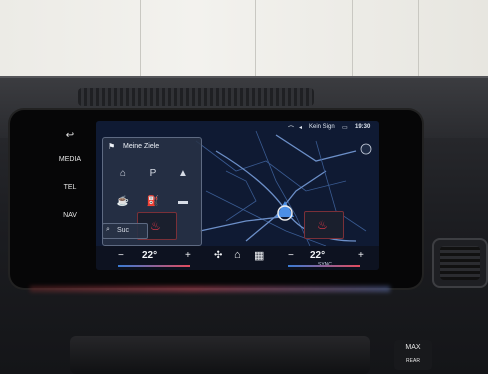  Describe the element at coordinates (153, 202) in the screenshot. I see `fuel-icon: ⛽` at that location.